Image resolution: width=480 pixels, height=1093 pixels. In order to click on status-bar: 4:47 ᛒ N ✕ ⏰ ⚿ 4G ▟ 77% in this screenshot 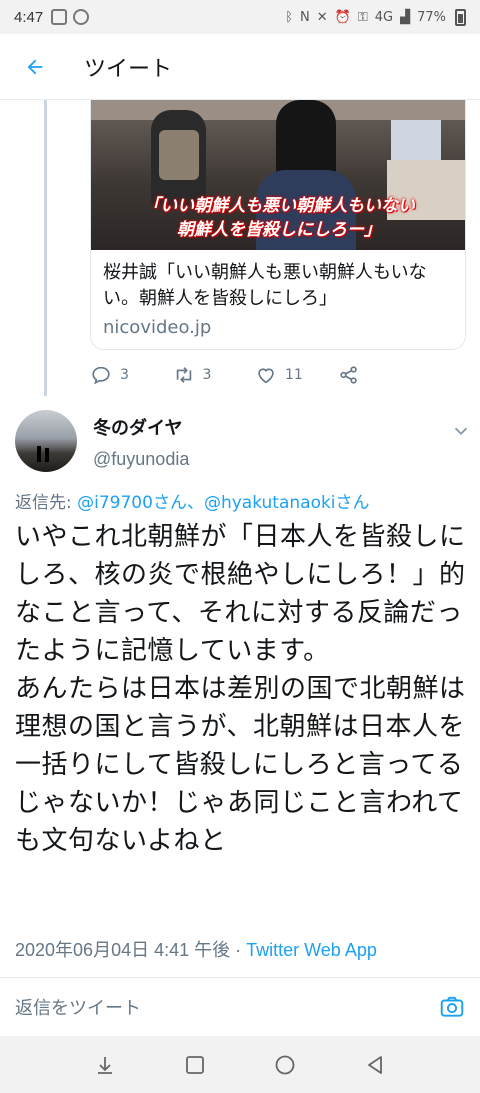, I will do `click(240, 17)`.